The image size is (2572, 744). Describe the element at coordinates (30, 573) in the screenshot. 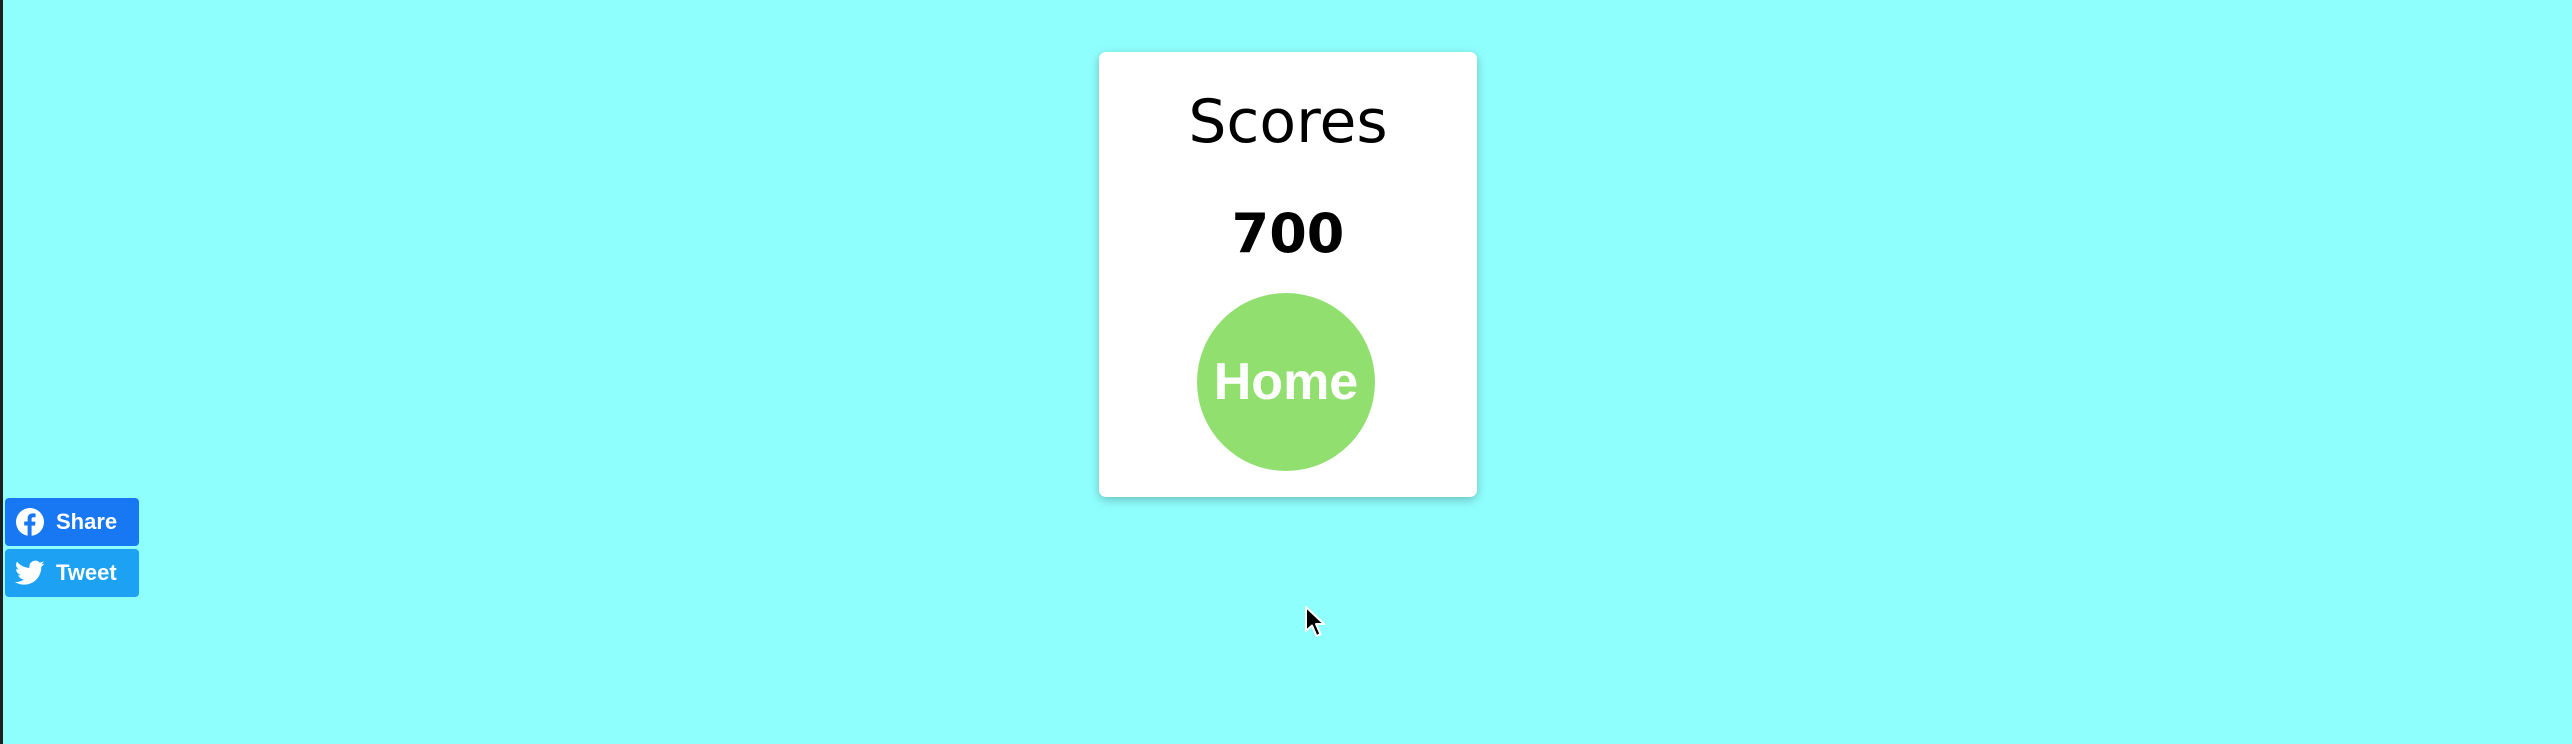

I see `twitter-icon` at that location.